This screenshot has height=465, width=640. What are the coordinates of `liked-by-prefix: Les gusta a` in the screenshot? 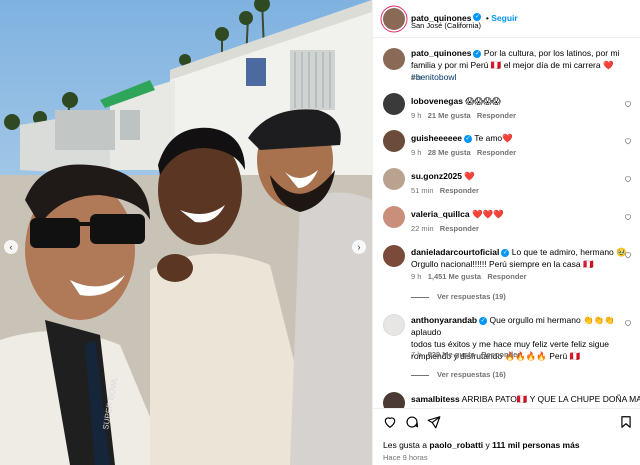 It's located at (406, 445).